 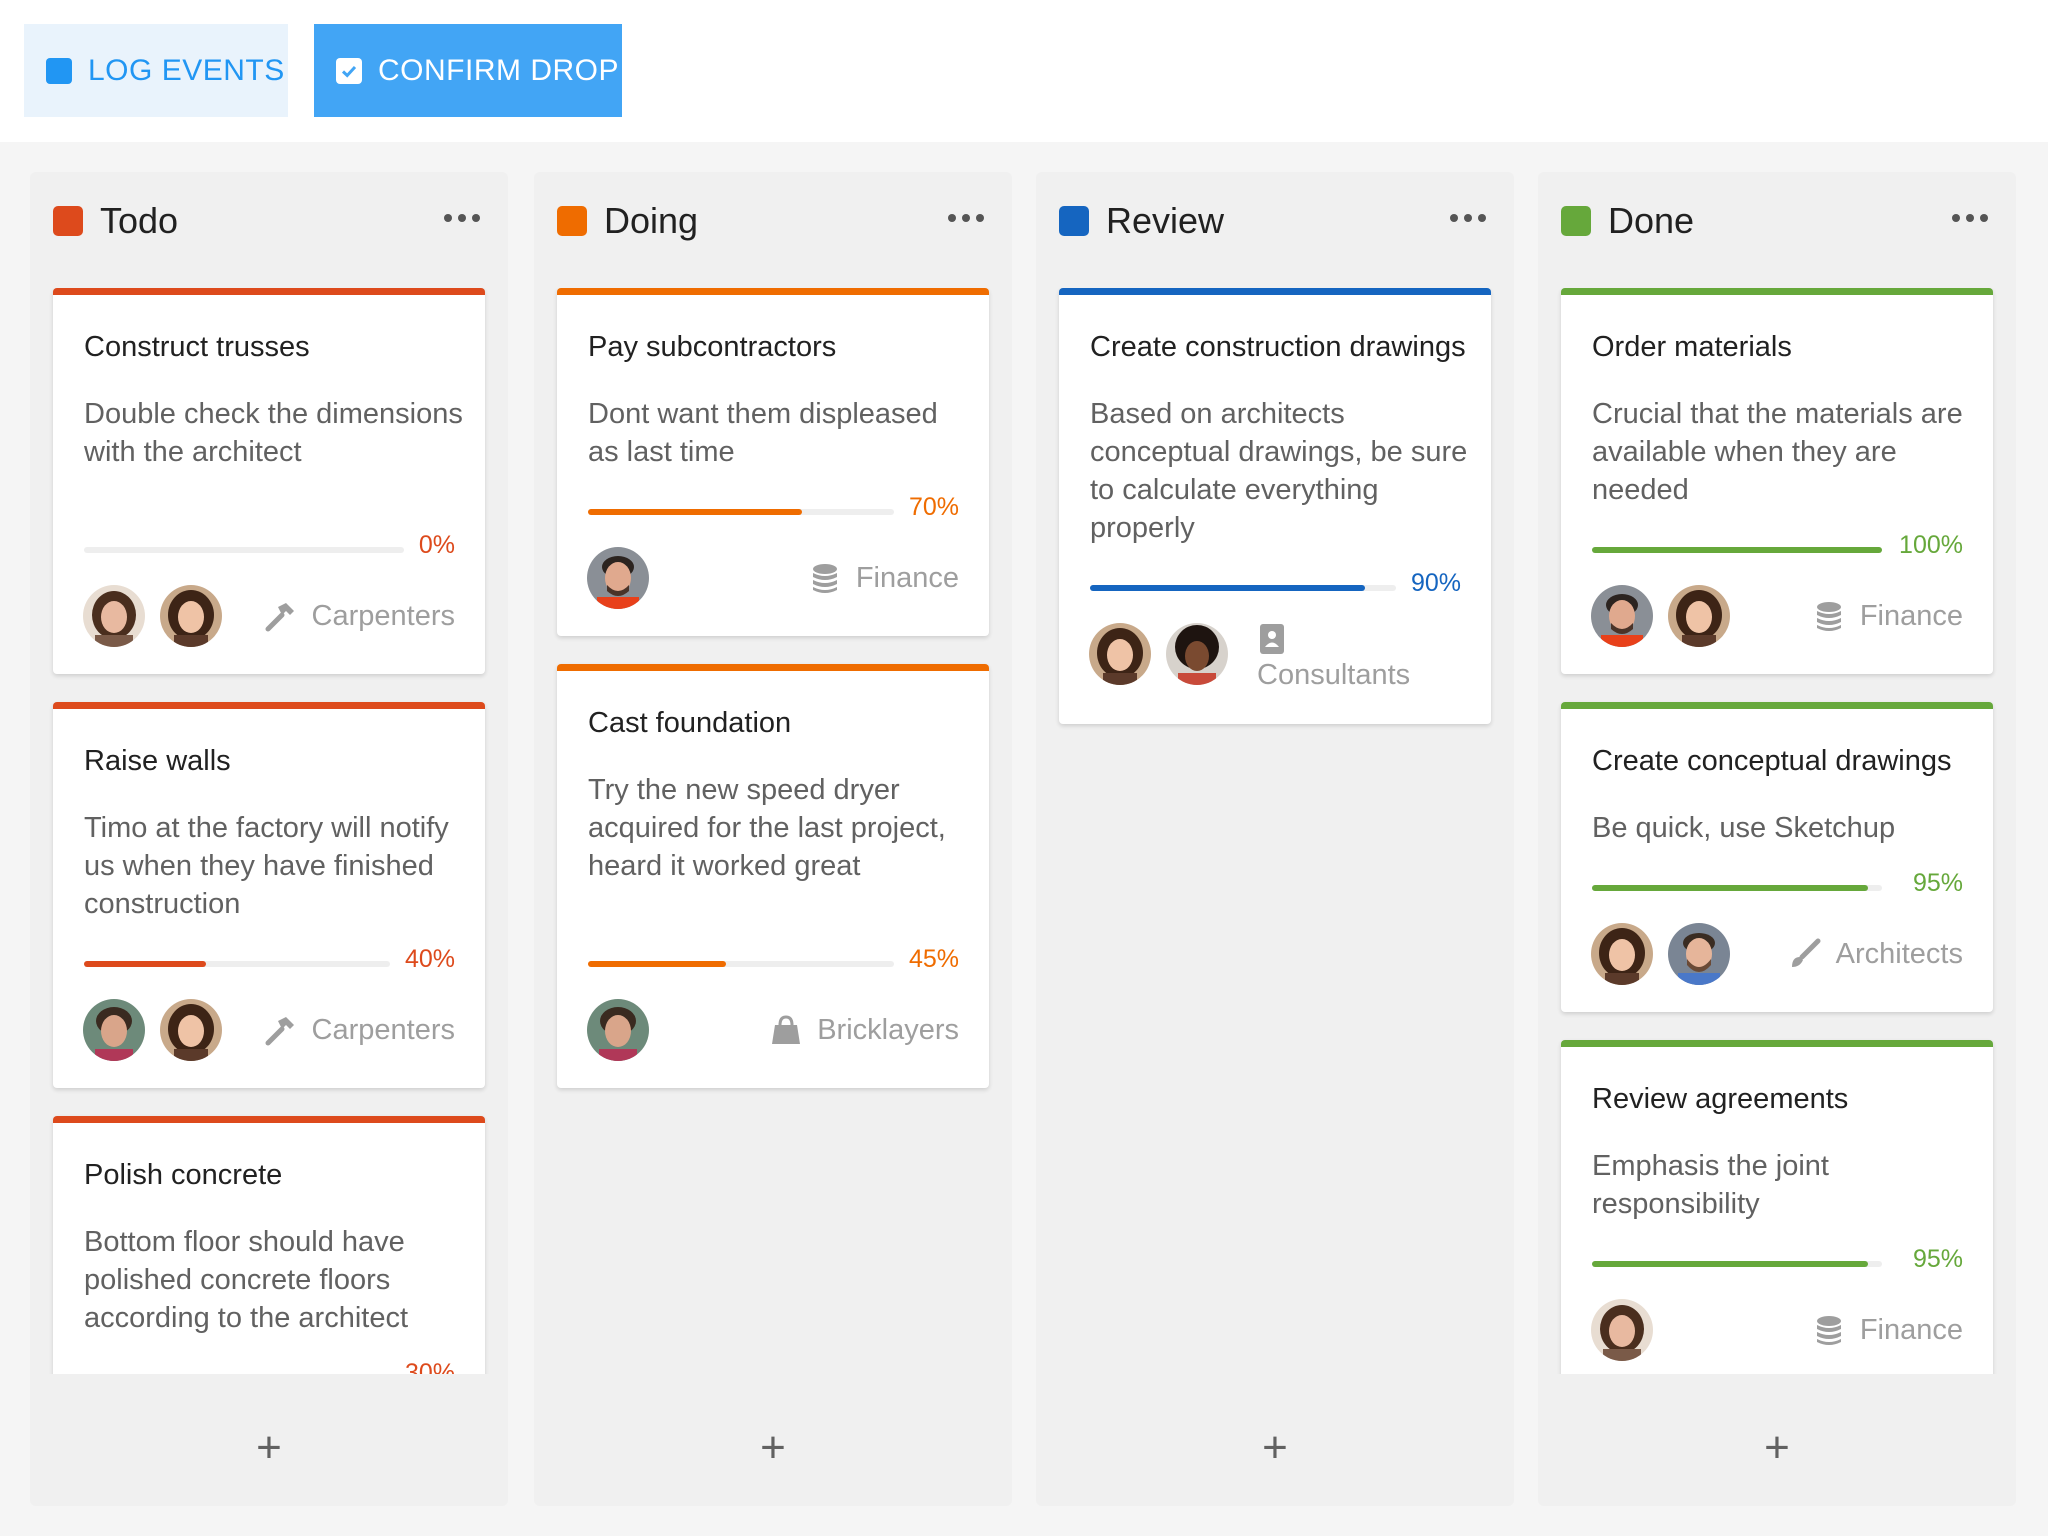 What do you see at coordinates (1777, 222) in the screenshot?
I see `column-header: Done` at bounding box center [1777, 222].